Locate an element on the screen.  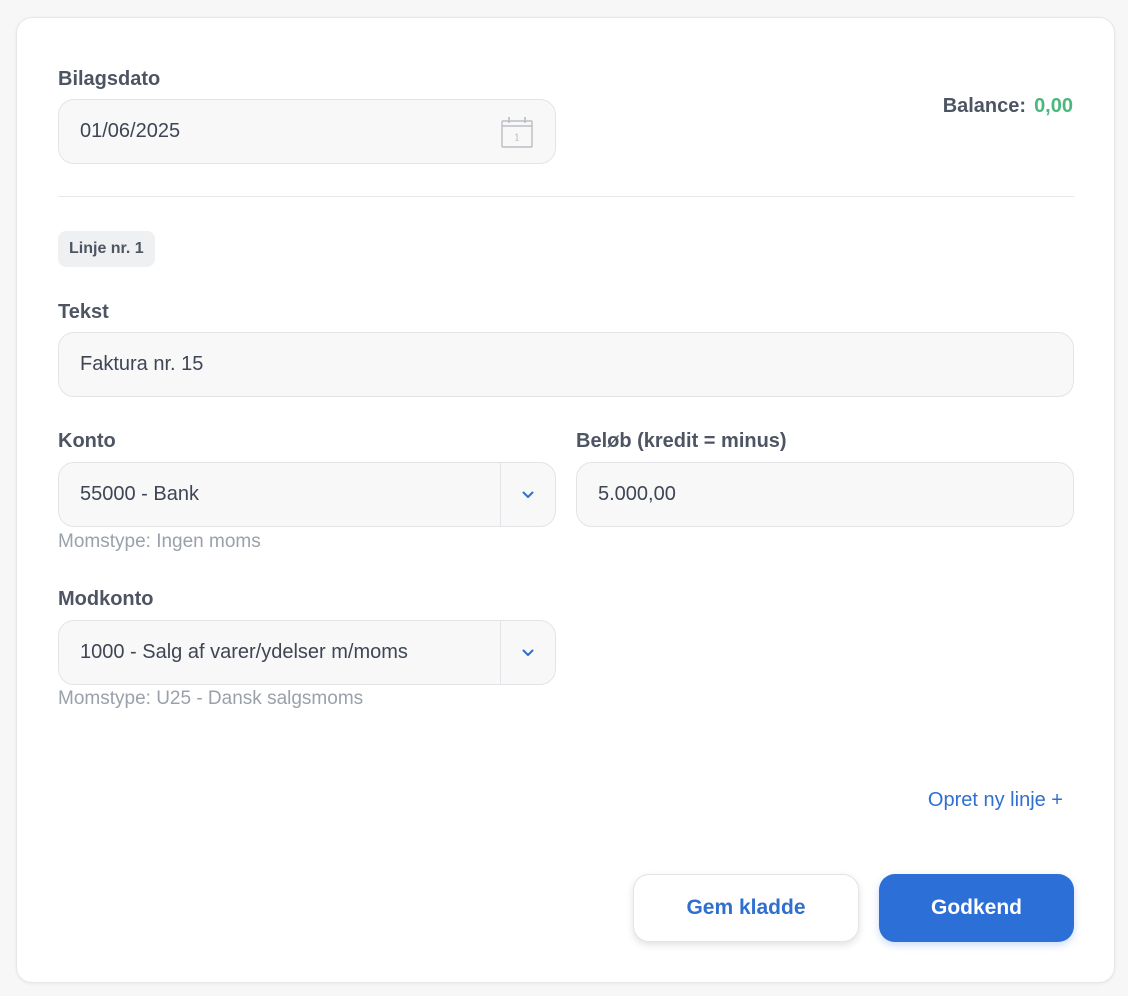
line-number-badge: Linje nr. 1 is located at coordinates (106, 249).